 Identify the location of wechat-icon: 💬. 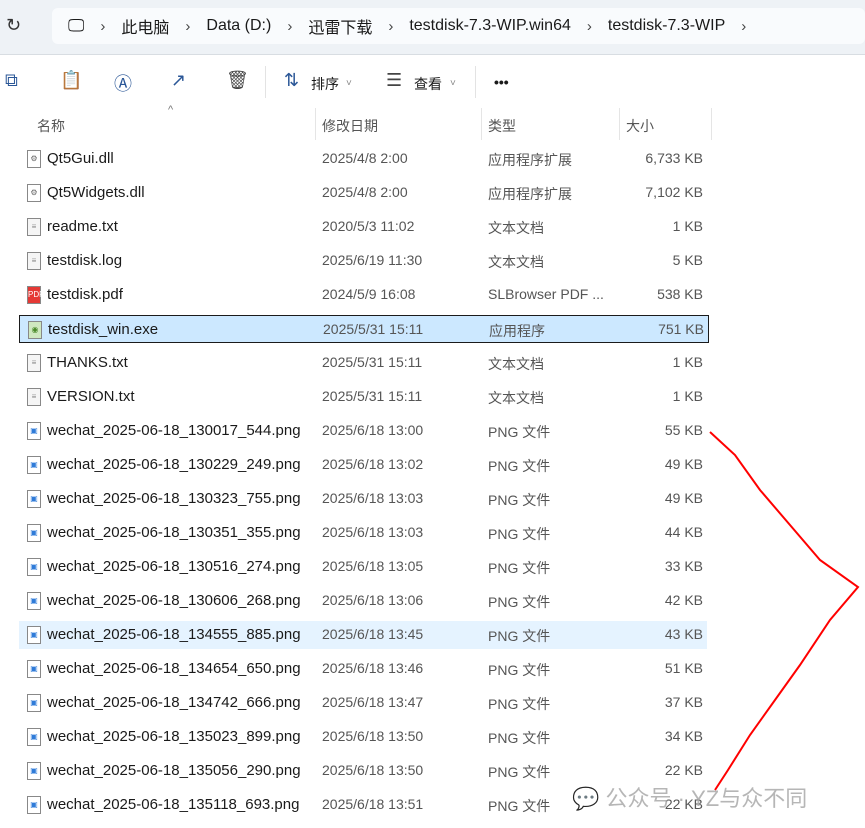
(586, 798).